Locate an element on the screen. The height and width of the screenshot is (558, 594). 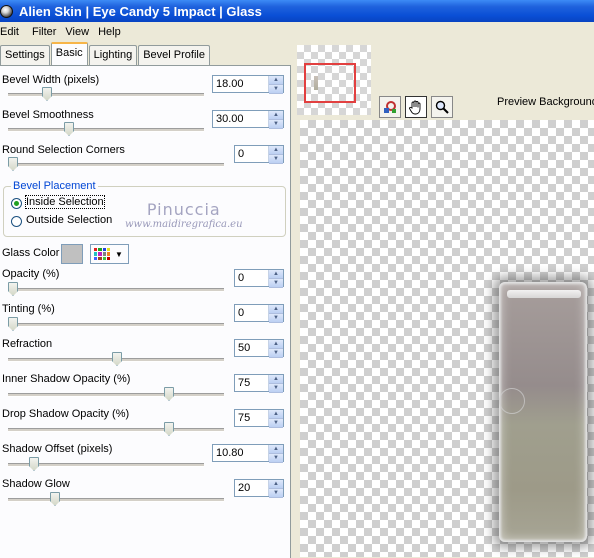
glass-highlight is located at coordinates (544, 294).